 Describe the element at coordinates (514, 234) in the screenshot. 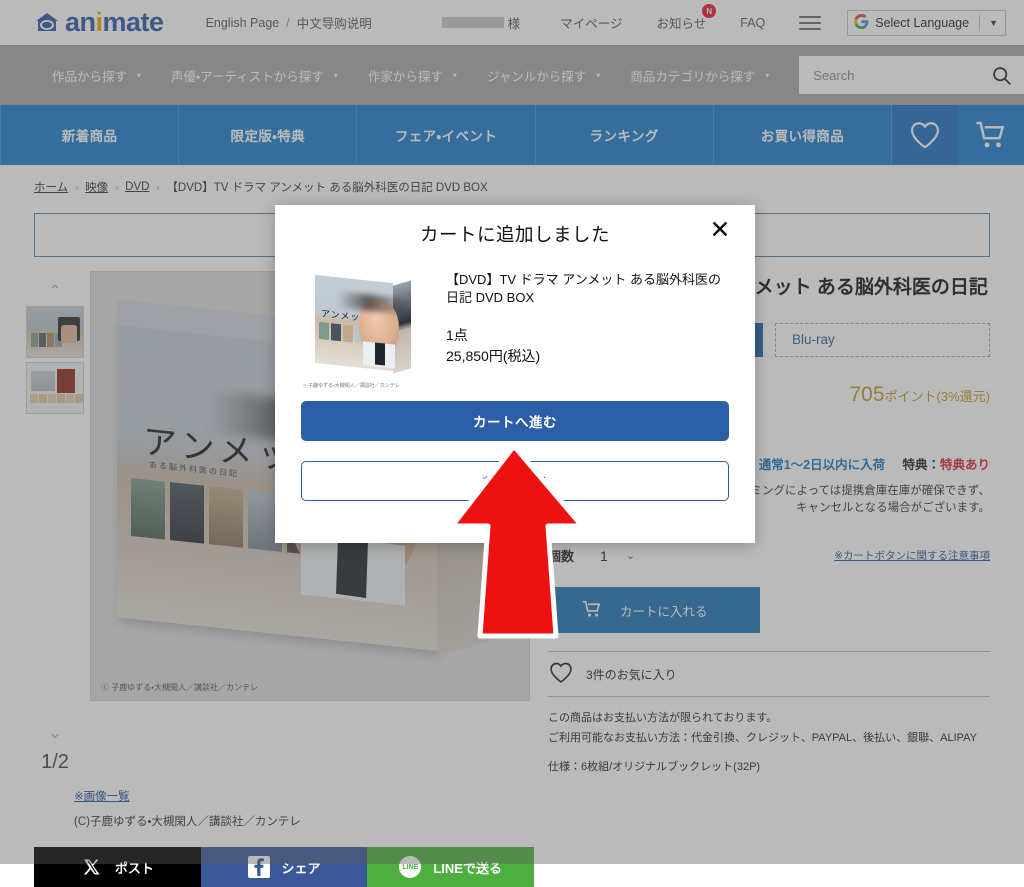

I see `modal-title: カートに追加しました` at that location.